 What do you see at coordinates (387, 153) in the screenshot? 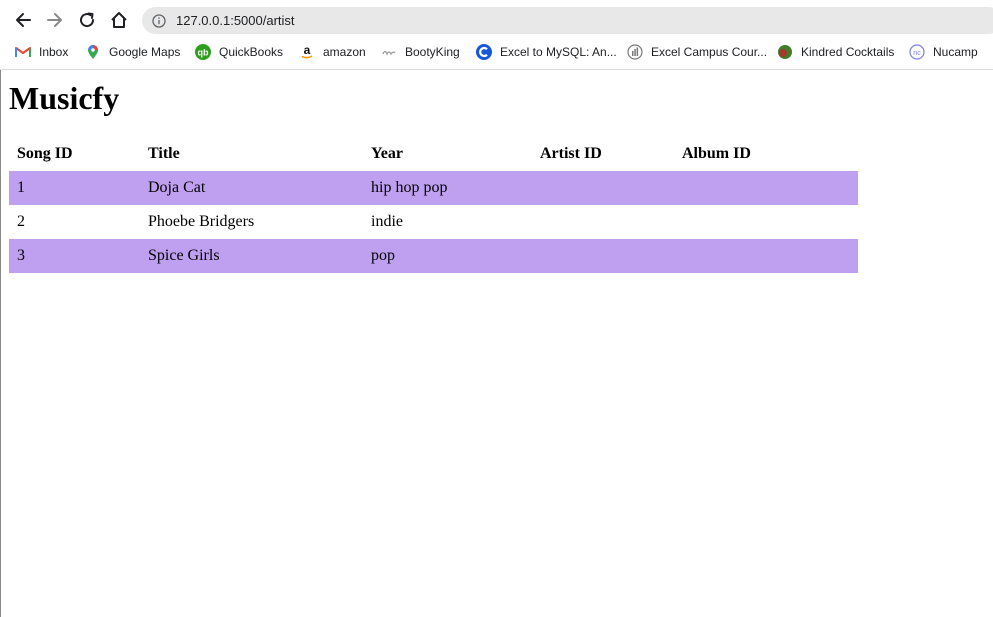
I see `column-header-year: Year` at bounding box center [387, 153].